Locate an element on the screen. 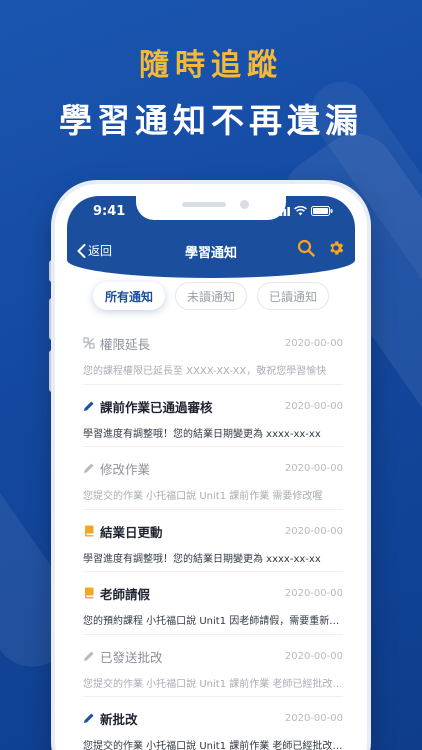  battery-icon is located at coordinates (322, 211).